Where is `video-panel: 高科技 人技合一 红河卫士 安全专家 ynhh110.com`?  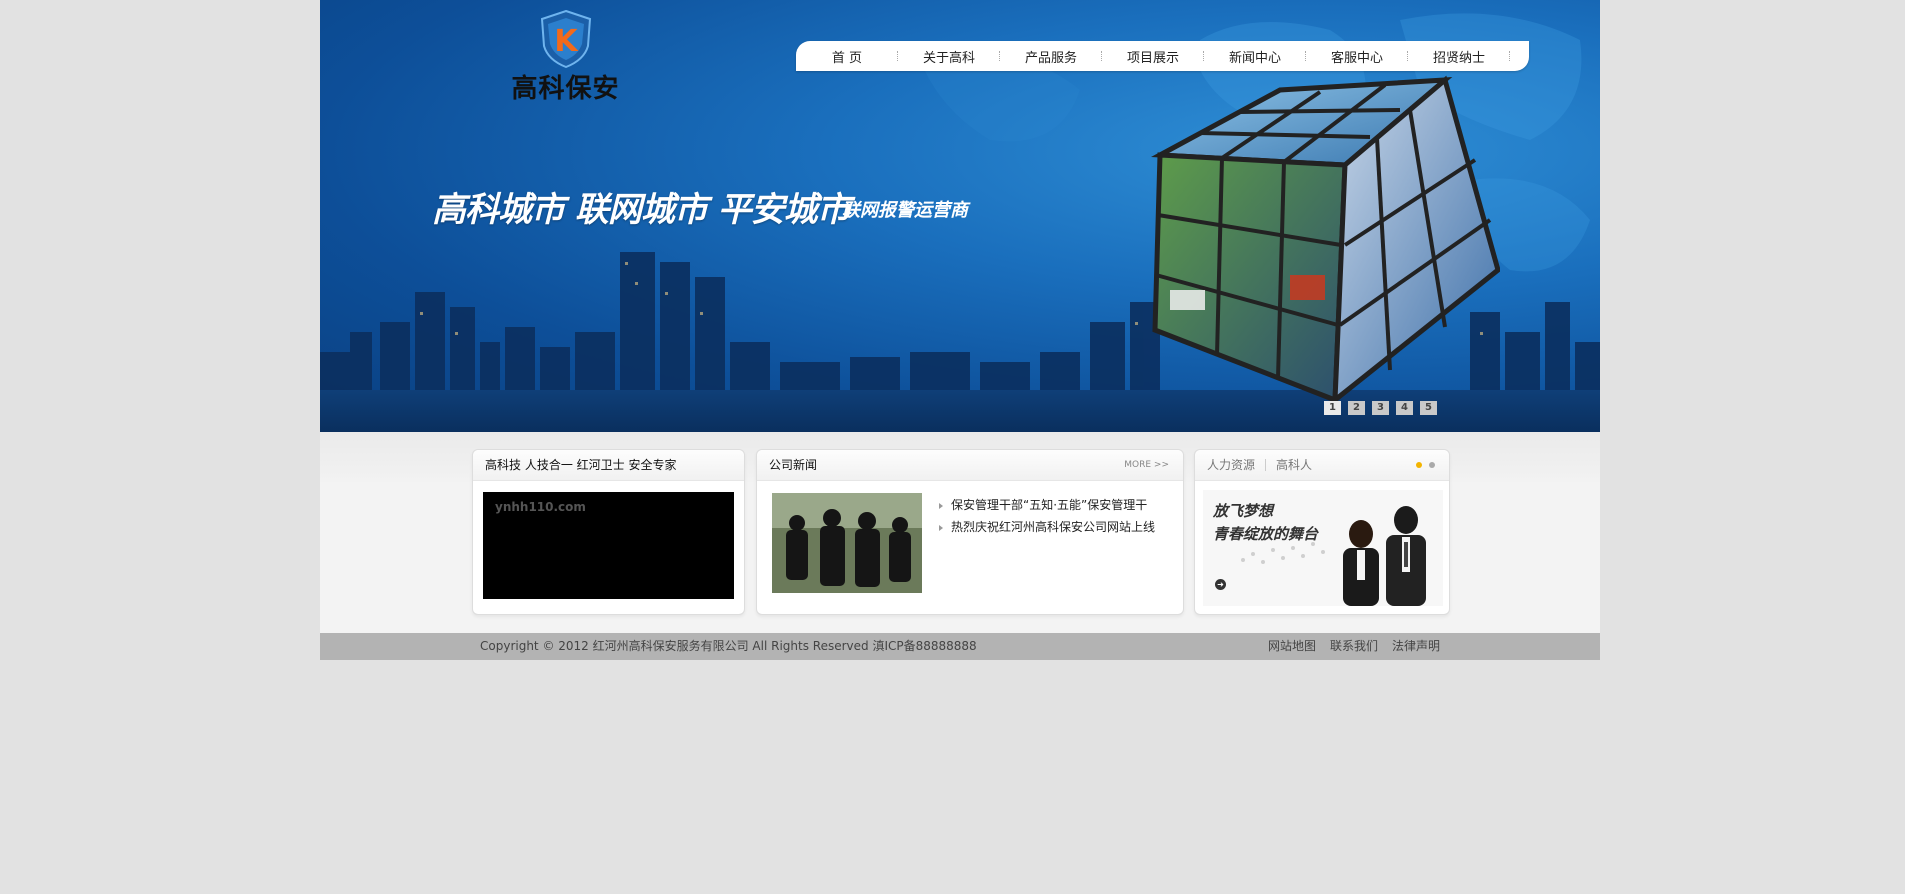
video-panel: 高科技 人技合一 红河卫士 安全专家 ynhh110.com is located at coordinates (608, 532).